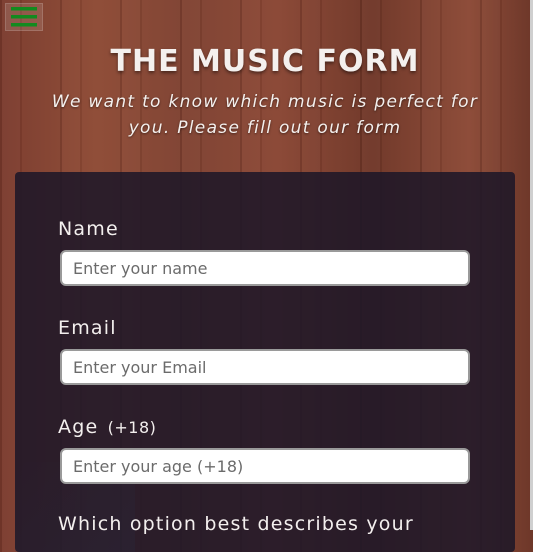 Image resolution: width=533 pixels, height=552 pixels. What do you see at coordinates (265, 61) in the screenshot?
I see `page-title: THE MUSIC FORM` at bounding box center [265, 61].